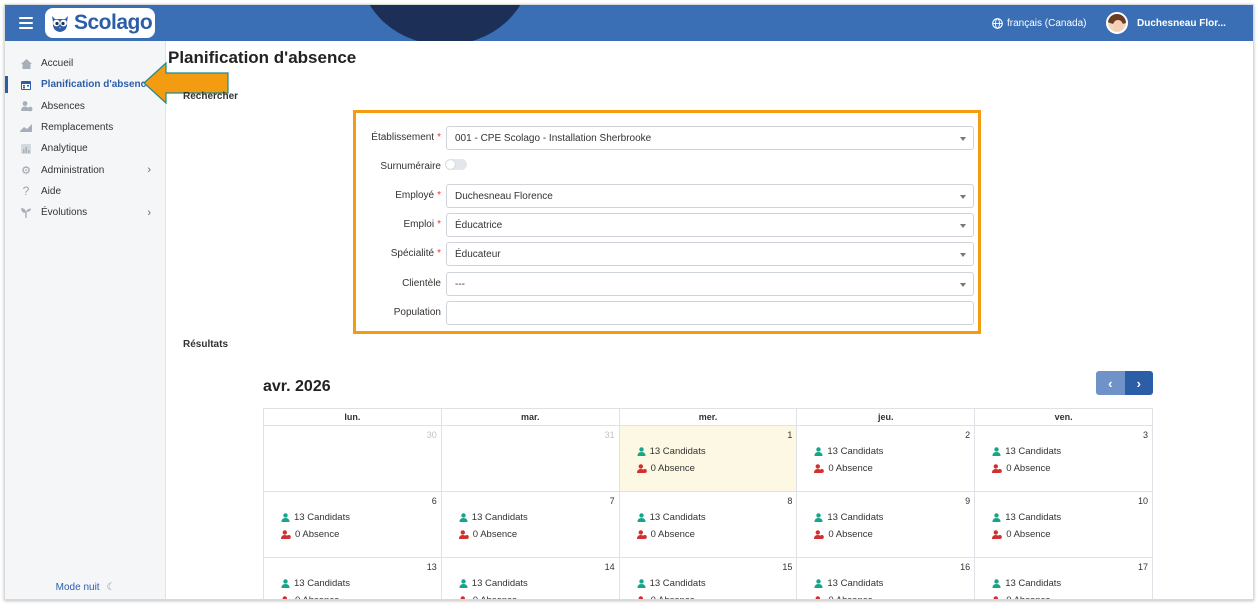  What do you see at coordinates (710, 254) in the screenshot?
I see `specialite-select: Éducateur` at bounding box center [710, 254].